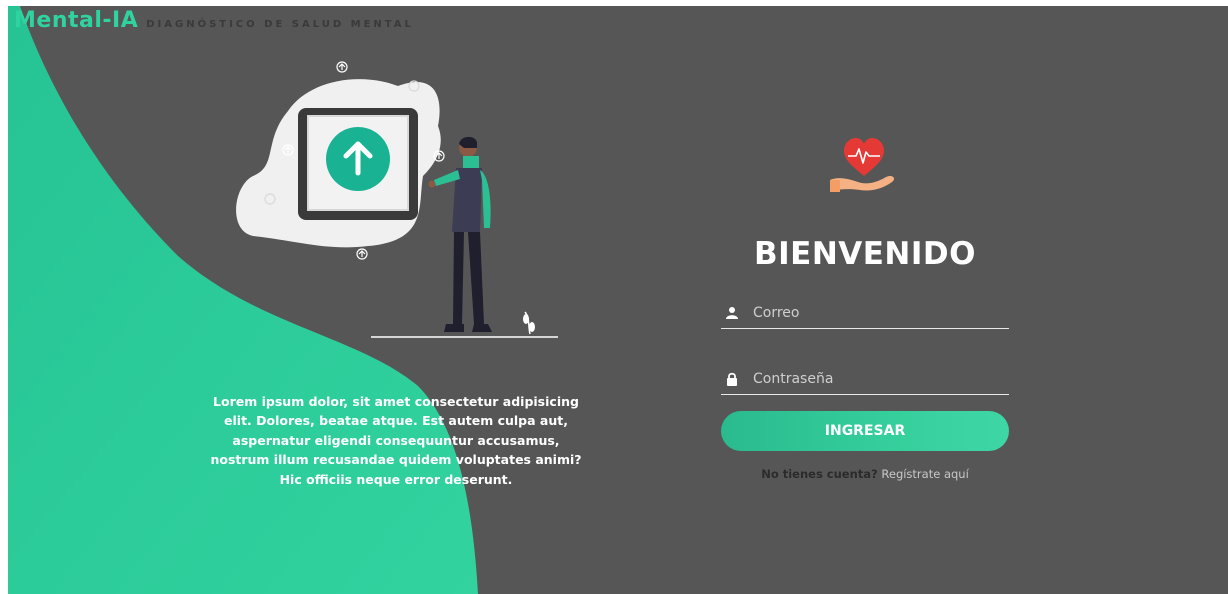 Image resolution: width=1228 pixels, height=594 pixels. I want to click on register-prompt: No tienes cuenta? Regístrate aquí, so click(865, 474).